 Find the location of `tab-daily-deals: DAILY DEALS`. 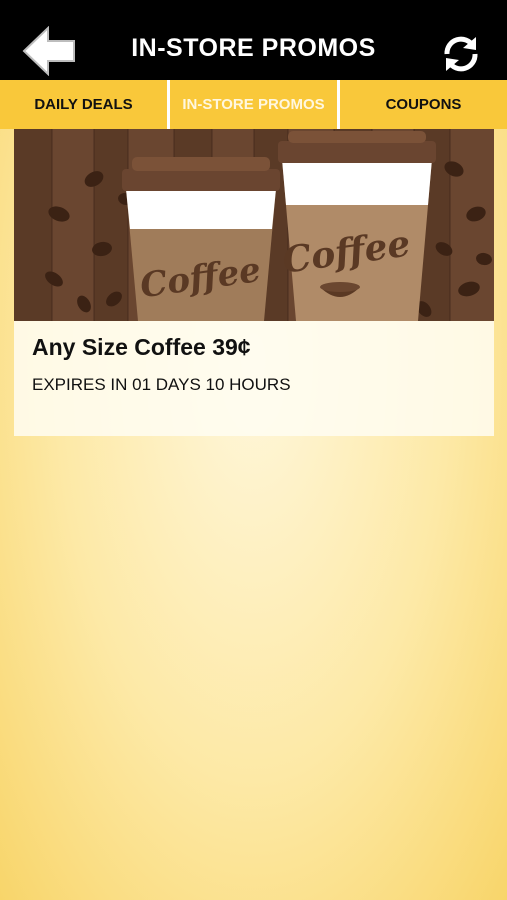

tab-daily-deals: DAILY DEALS is located at coordinates (85, 104).